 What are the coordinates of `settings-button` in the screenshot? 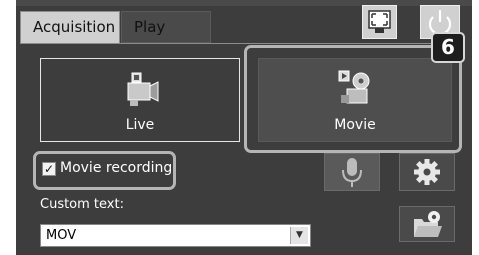 It's located at (427, 172).